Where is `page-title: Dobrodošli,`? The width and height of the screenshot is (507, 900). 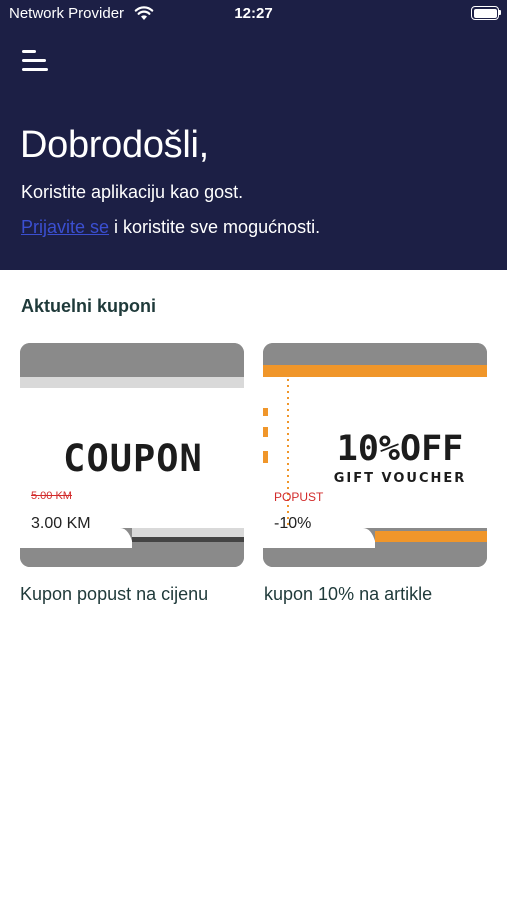 page-title: Dobrodošli, is located at coordinates (114, 145).